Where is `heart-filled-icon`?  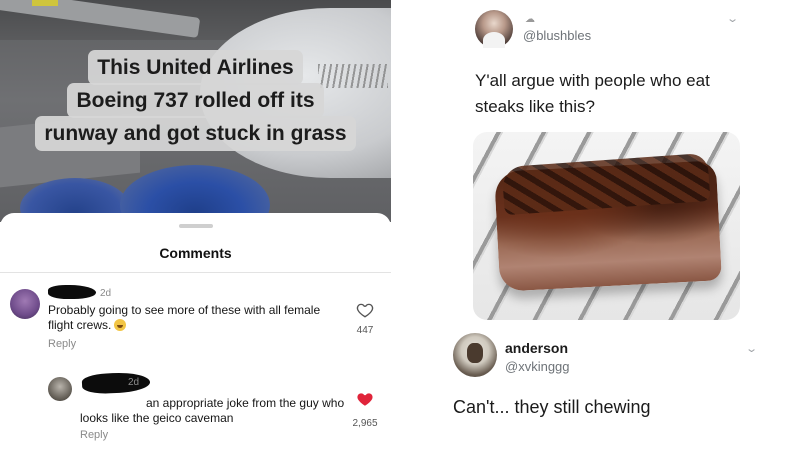
heart-filled-icon is located at coordinates (365, 399).